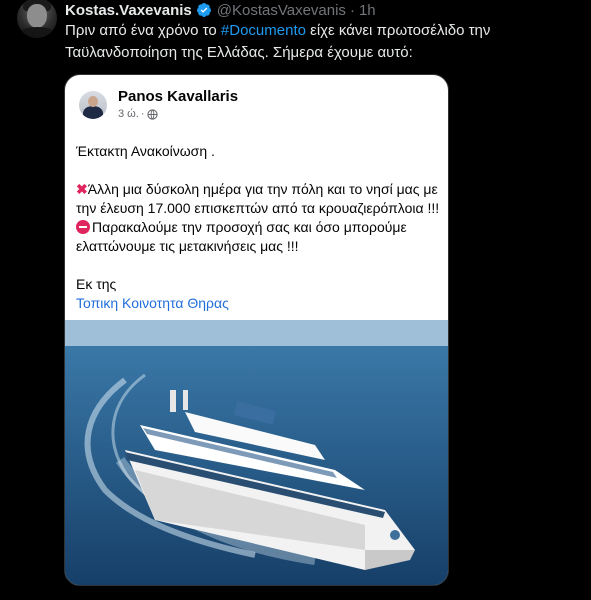  Describe the element at coordinates (152, 303) in the screenshot. I see `post-page-link: Τοπικη Κοινοτητα Θηρας` at that location.